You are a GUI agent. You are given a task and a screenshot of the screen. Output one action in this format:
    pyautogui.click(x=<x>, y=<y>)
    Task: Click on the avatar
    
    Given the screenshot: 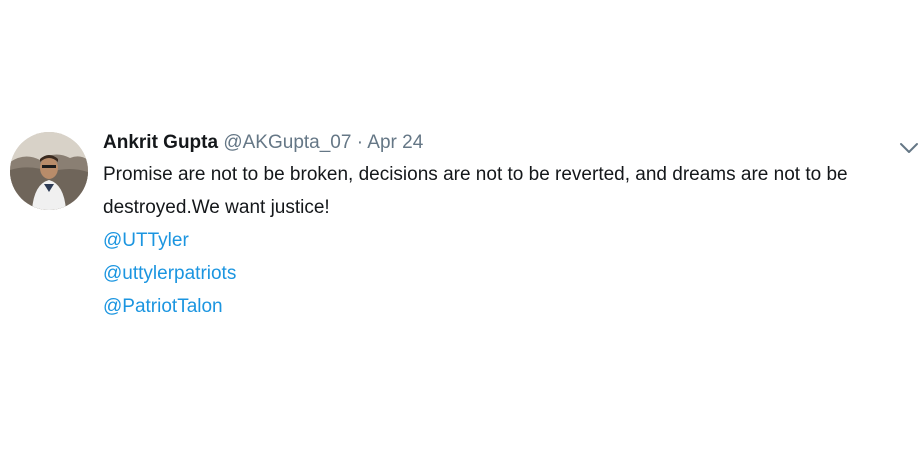 What is the action you would take?
    pyautogui.click(x=49, y=171)
    